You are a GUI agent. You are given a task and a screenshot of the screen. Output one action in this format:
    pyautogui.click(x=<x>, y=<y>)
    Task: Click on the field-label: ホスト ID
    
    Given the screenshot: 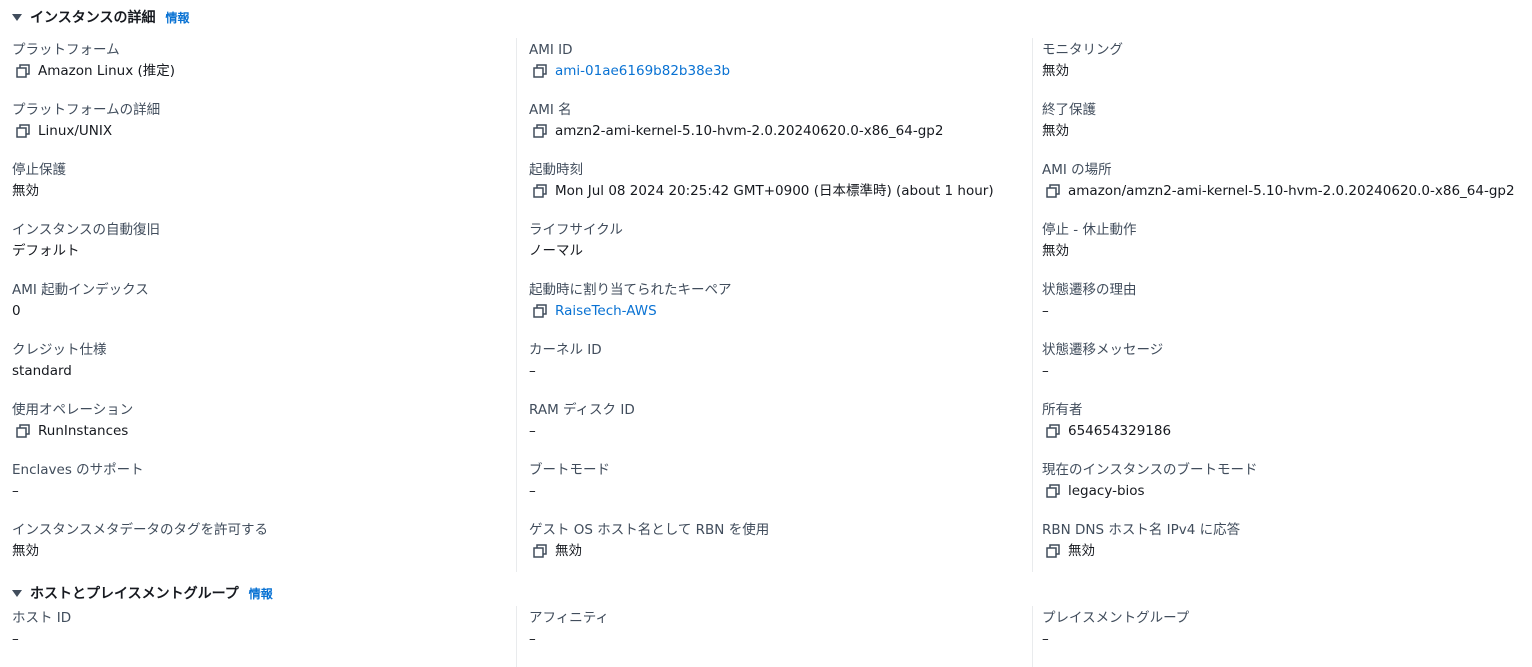 What is the action you would take?
    pyautogui.click(x=42, y=618)
    